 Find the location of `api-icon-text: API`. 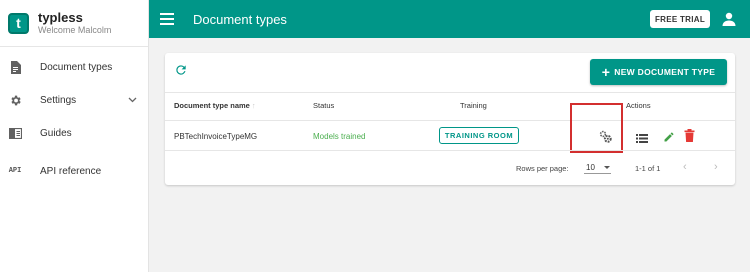

api-icon-text: API is located at coordinates (15, 171).